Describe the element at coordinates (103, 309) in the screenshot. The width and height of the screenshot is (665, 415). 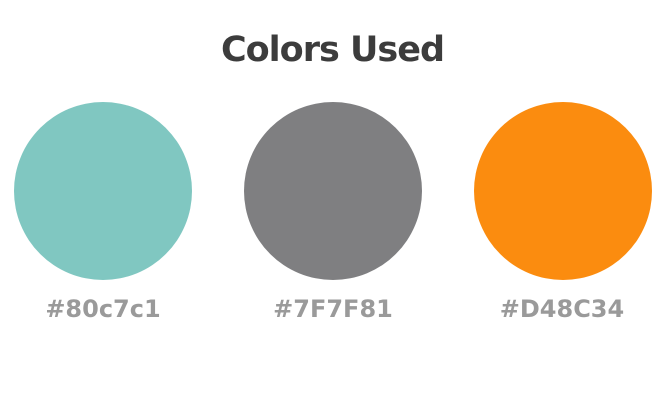
I see `color-label-teal: #80c7c1` at that location.